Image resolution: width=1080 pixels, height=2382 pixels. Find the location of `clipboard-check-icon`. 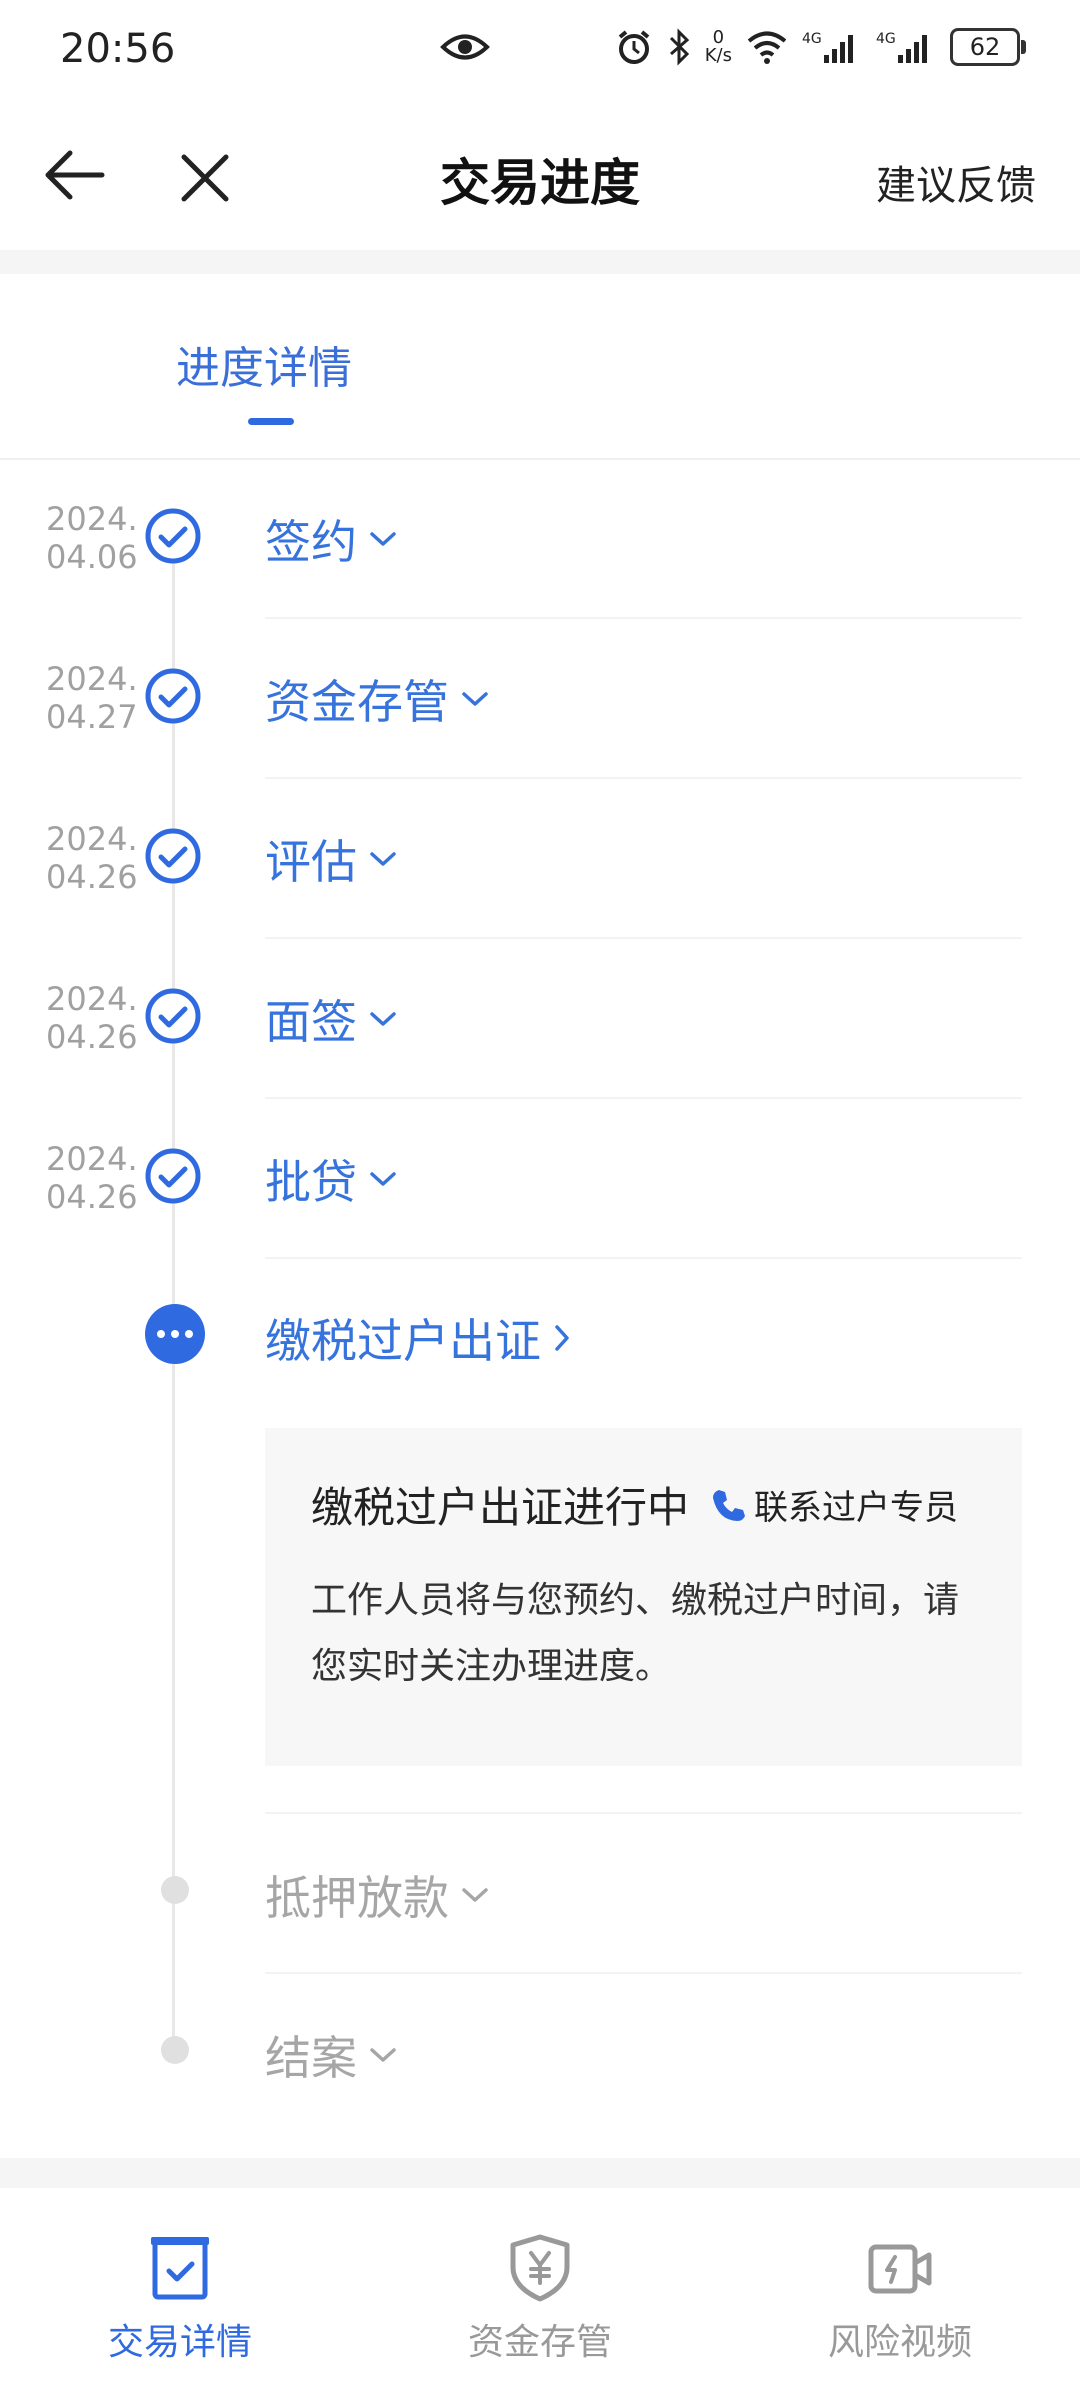

clipboard-check-icon is located at coordinates (180, 2268).